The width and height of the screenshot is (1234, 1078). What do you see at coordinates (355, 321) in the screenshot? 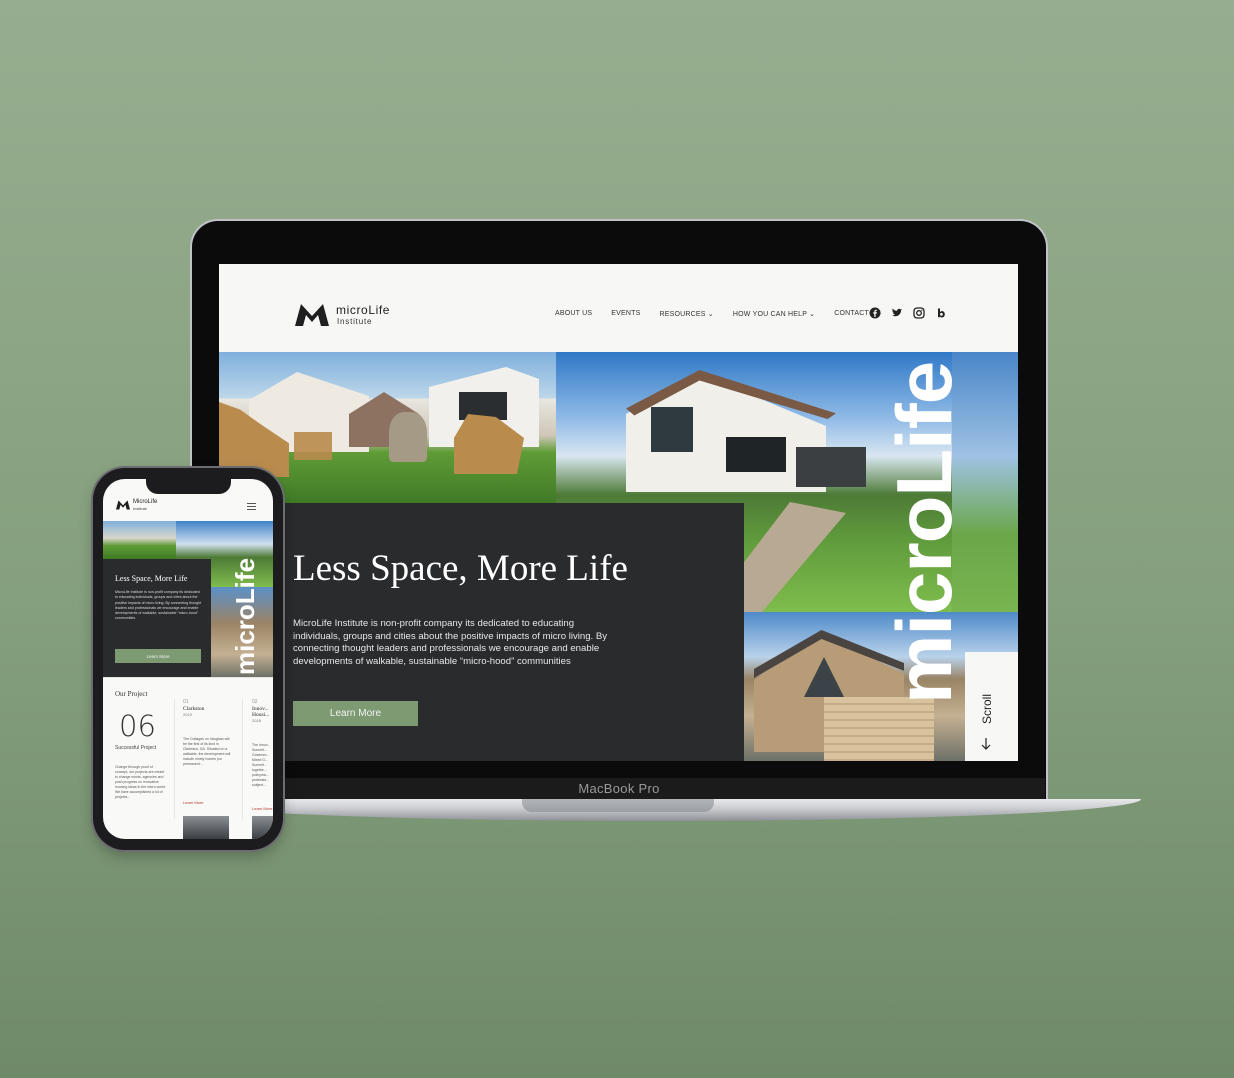
I see `logo-subtitle: Institute` at bounding box center [355, 321].